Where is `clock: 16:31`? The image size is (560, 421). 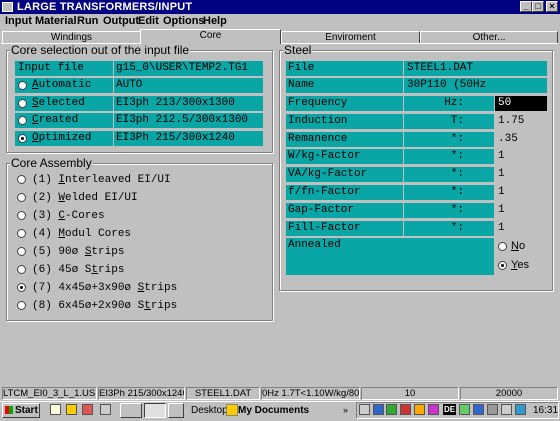
clock: 16:31 is located at coordinates (545, 410).